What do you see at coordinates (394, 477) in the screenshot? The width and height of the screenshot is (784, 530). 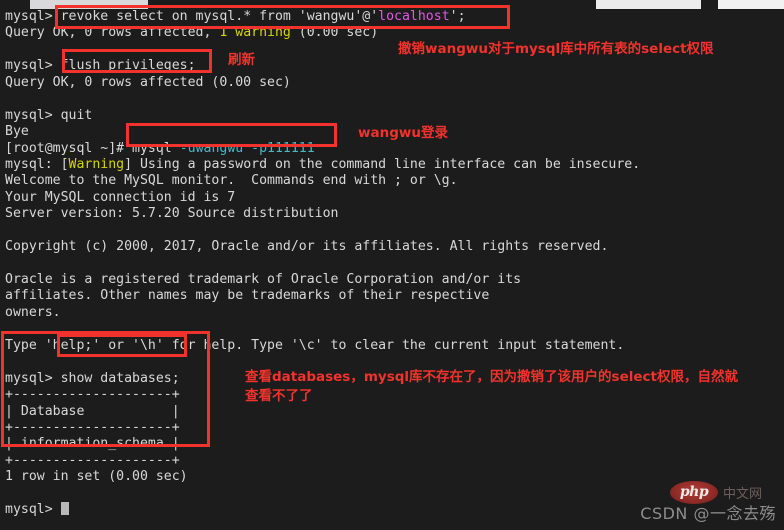 I see `terminal-line: 1 row in set (0.00 sec)` at bounding box center [394, 477].